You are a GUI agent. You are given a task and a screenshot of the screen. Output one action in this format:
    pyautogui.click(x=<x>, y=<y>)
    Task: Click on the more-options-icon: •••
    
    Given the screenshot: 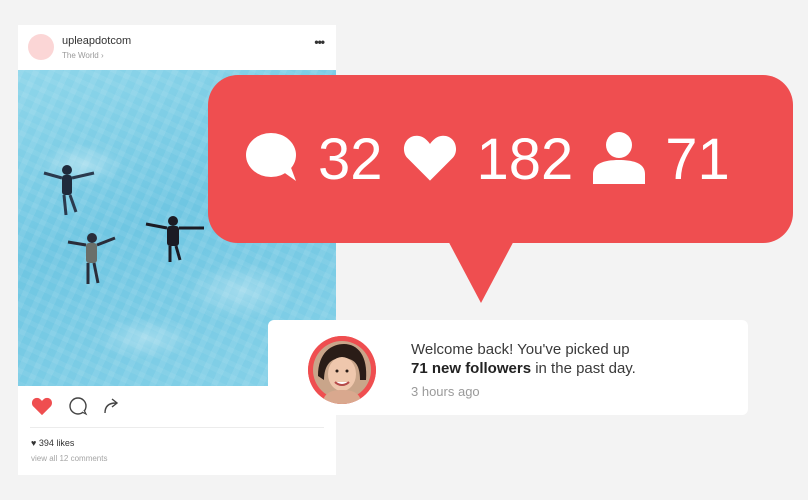 What is the action you would take?
    pyautogui.click(x=319, y=42)
    